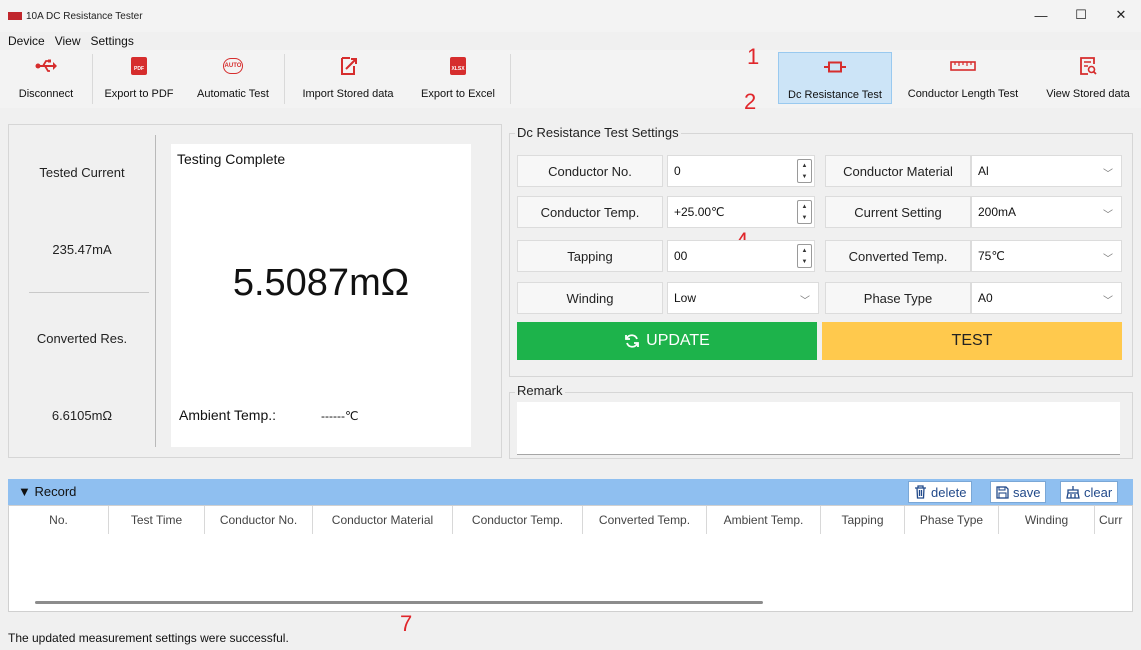 The width and height of the screenshot is (1141, 650). I want to click on dc-resistance-test-tab: Dc Resistance Test, so click(835, 78).